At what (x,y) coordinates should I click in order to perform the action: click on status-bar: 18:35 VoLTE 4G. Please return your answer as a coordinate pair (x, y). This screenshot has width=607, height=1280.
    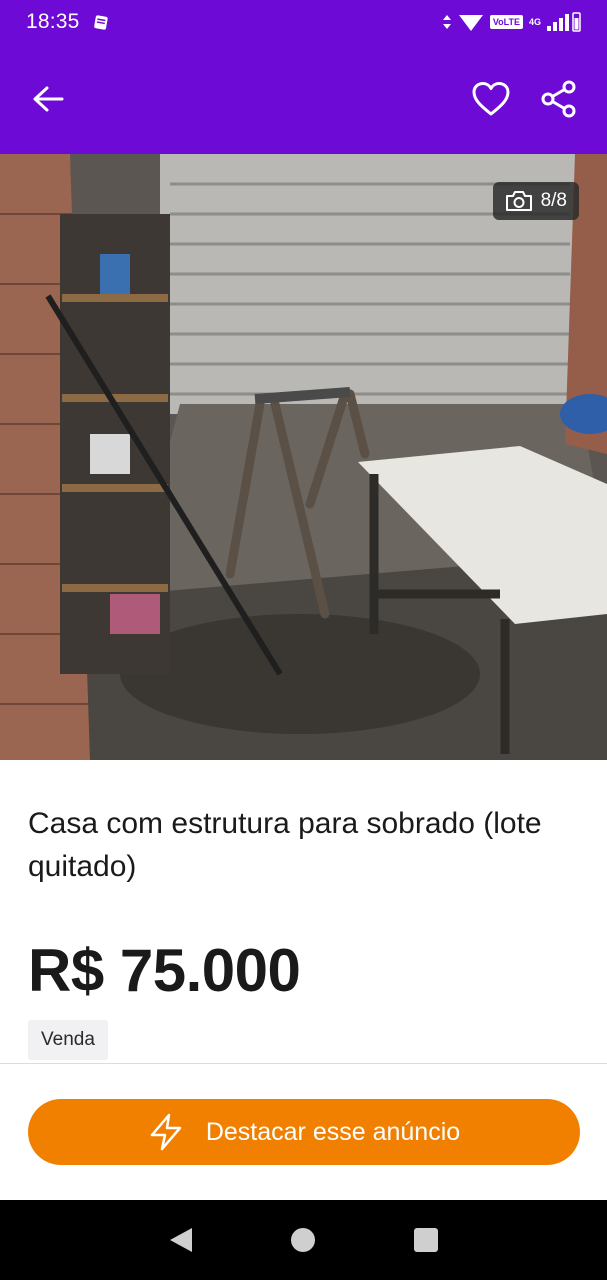
    Looking at the image, I should click on (303, 22).